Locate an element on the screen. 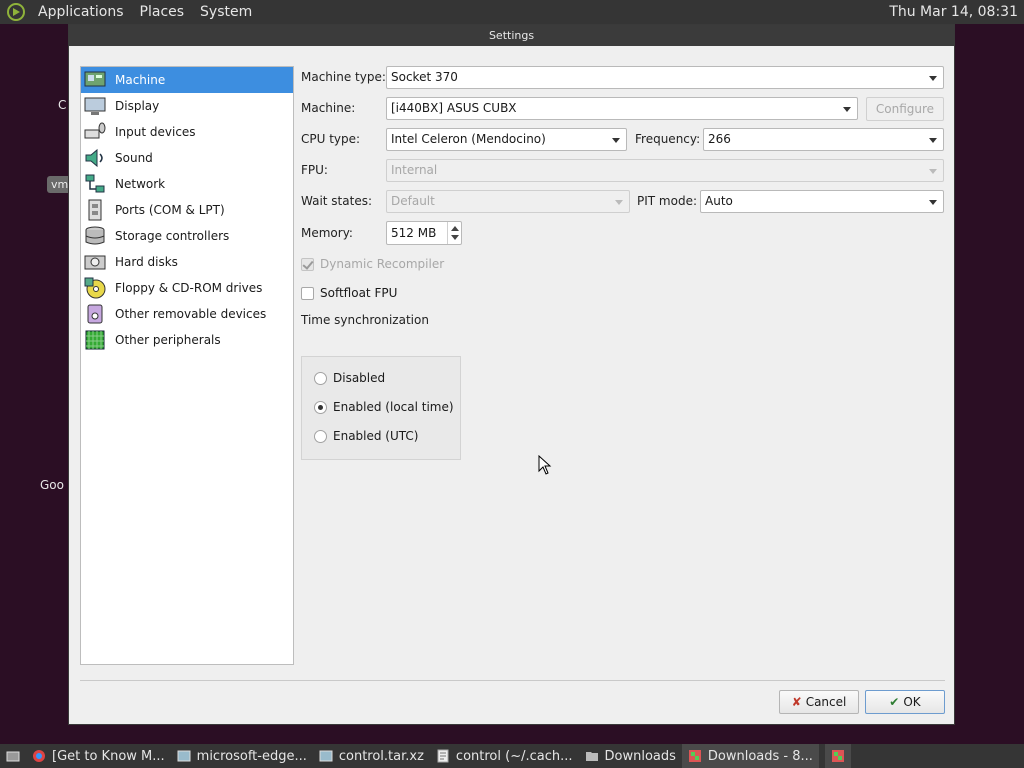 This screenshot has height=768, width=1024. places-menu: Places is located at coordinates (162, 12).